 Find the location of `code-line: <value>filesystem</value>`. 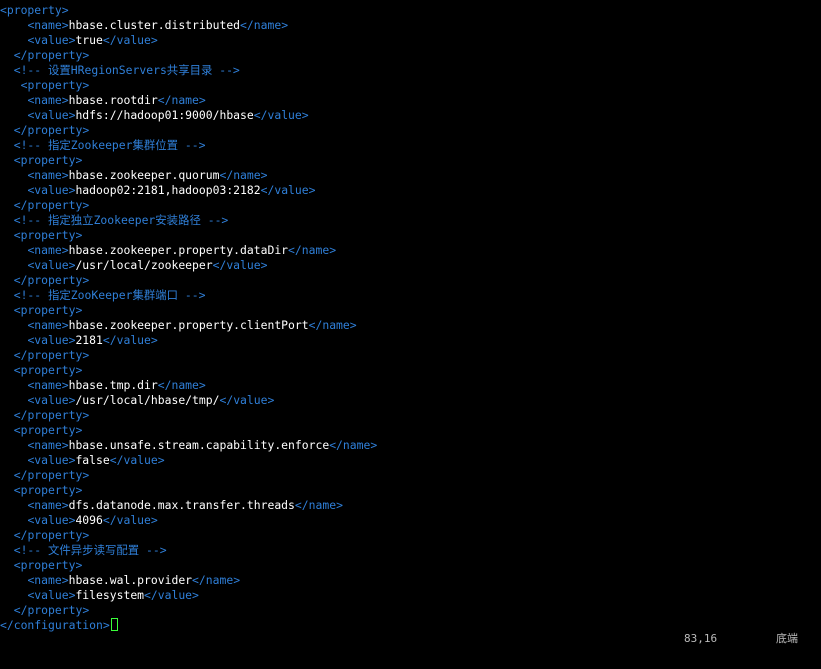

code-line: <value>filesystem</value> is located at coordinates (410, 595).